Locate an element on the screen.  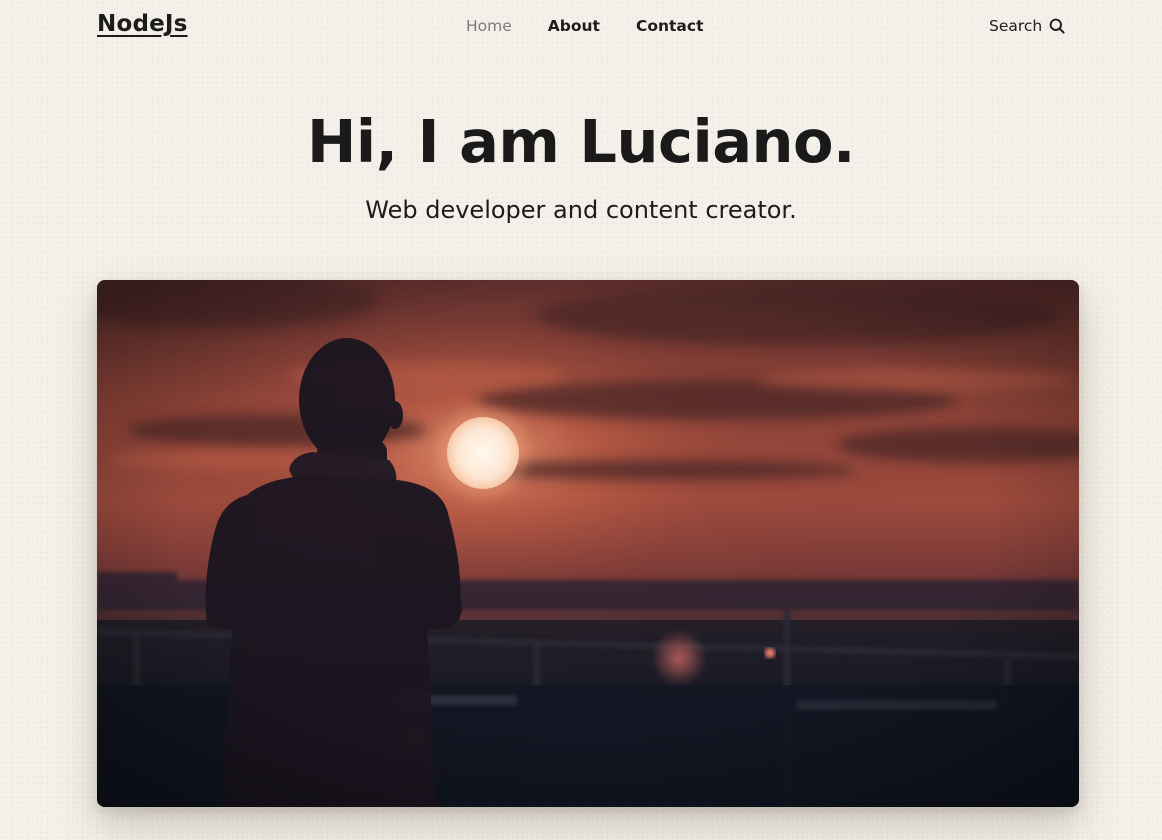
nav-home-link: Home is located at coordinates (489, 26).